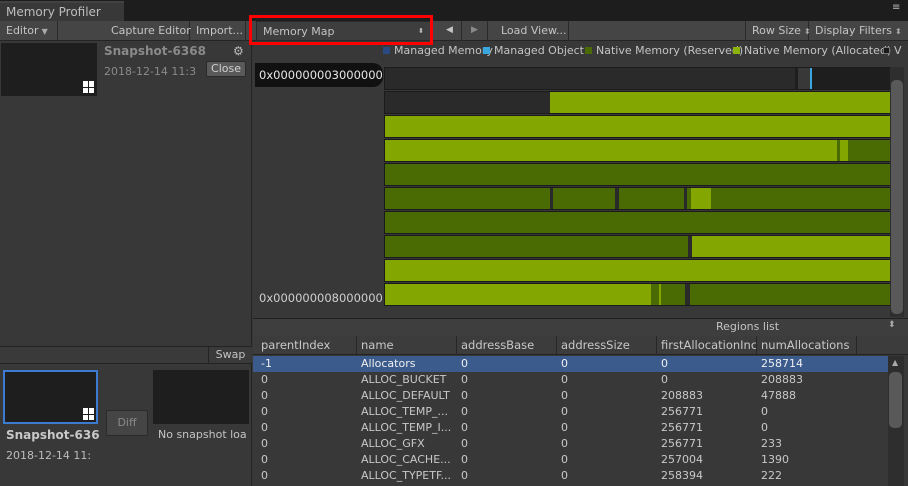  What do you see at coordinates (570, 476) in the screenshot?
I see `table-row: 0 ALLOC_TYPETF... 0 0 258394 222` at bounding box center [570, 476].